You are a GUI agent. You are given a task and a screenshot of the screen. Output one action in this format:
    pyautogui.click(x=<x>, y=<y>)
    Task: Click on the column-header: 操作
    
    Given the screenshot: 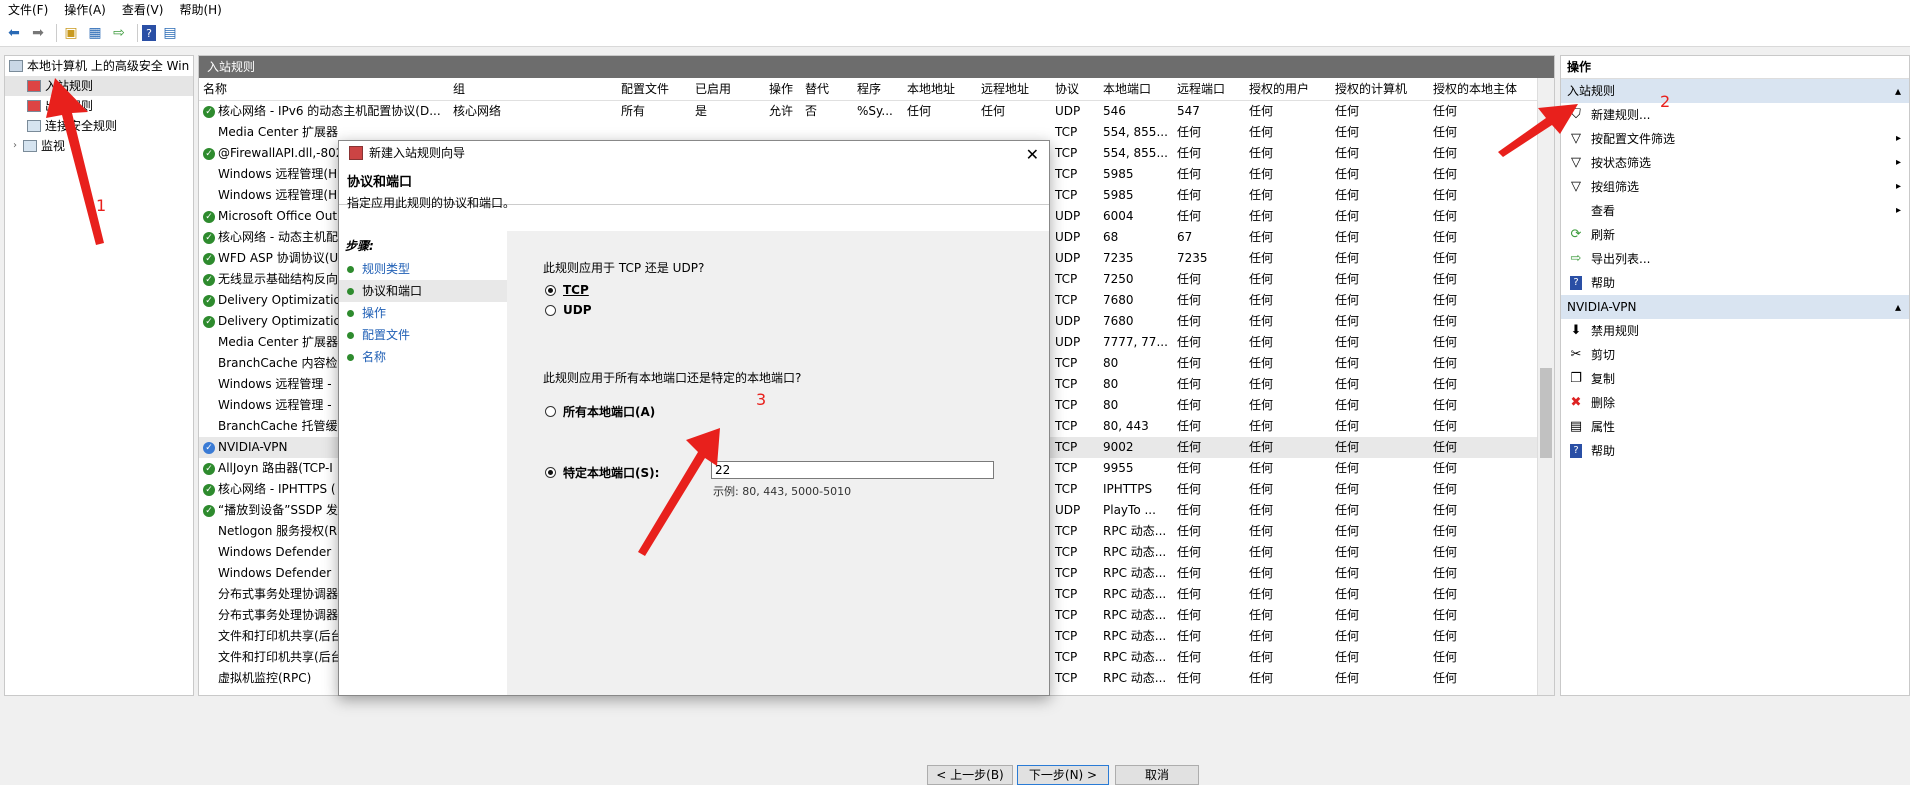 What is the action you would take?
    pyautogui.click(x=783, y=89)
    